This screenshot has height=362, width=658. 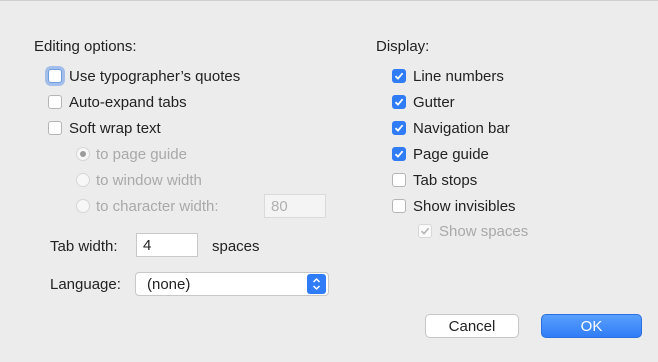 I want to click on show-spaces-checkbox: Show spaces, so click(x=473, y=231).